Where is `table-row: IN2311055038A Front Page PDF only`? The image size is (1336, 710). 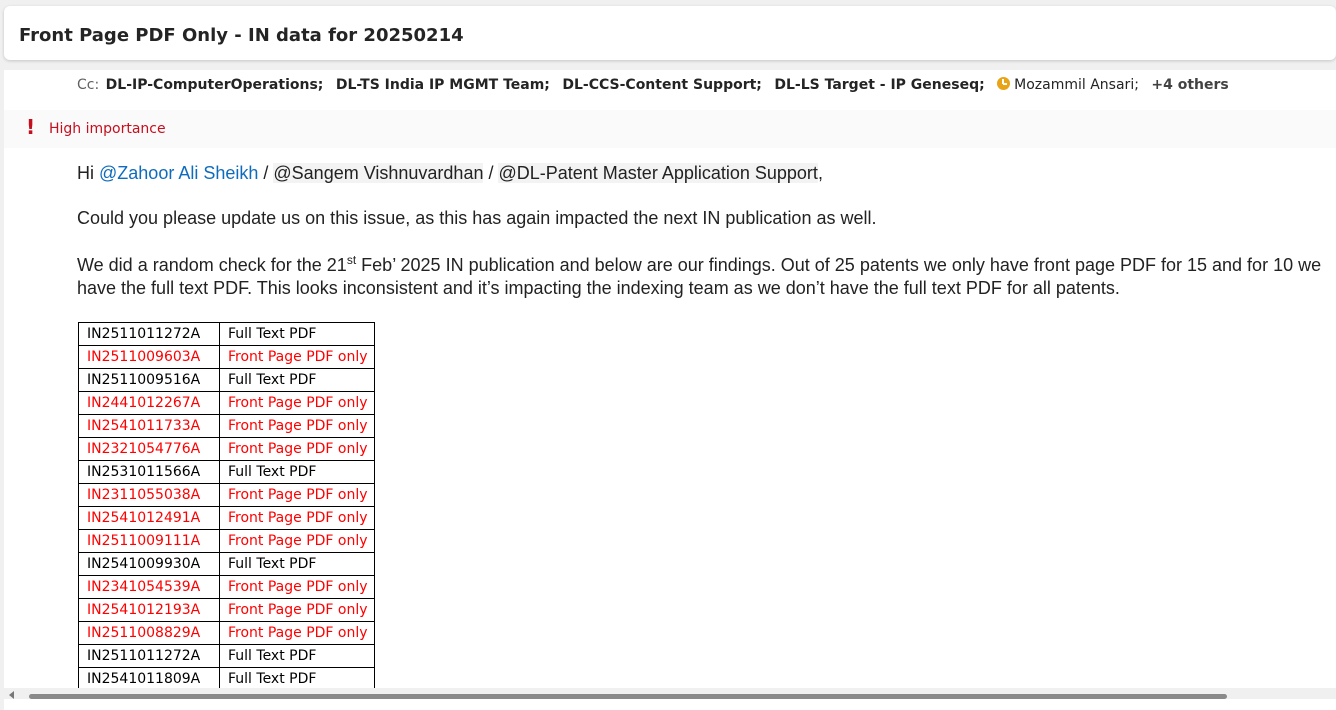 table-row: IN2311055038A Front Page PDF only is located at coordinates (226, 495).